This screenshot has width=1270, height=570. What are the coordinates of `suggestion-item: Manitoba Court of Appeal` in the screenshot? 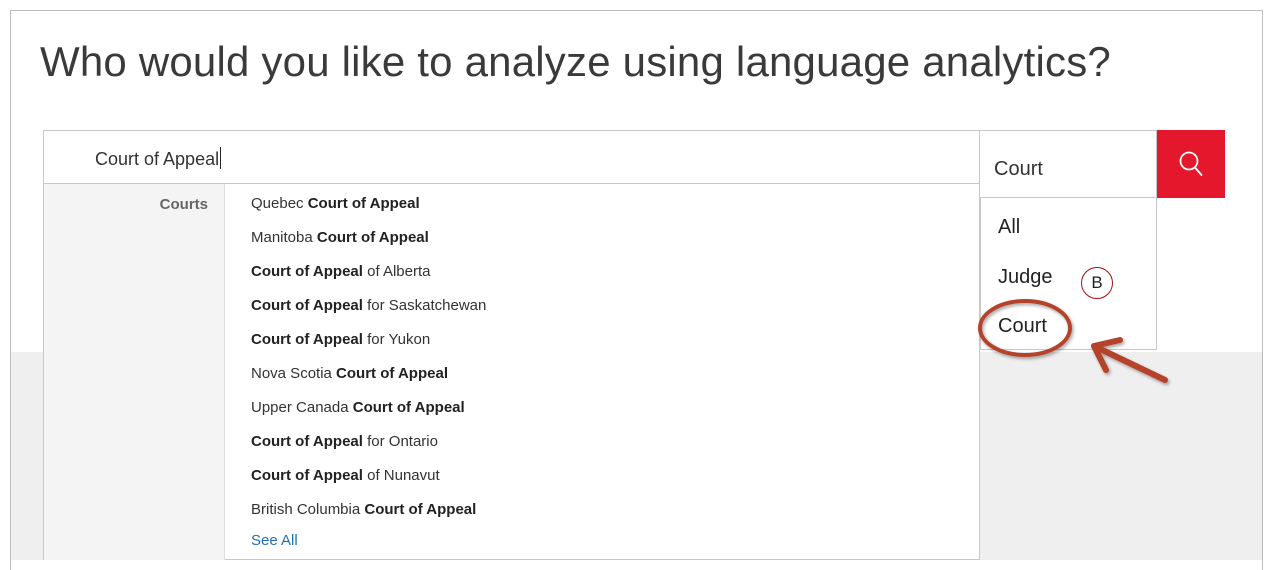 It's located at (368, 244).